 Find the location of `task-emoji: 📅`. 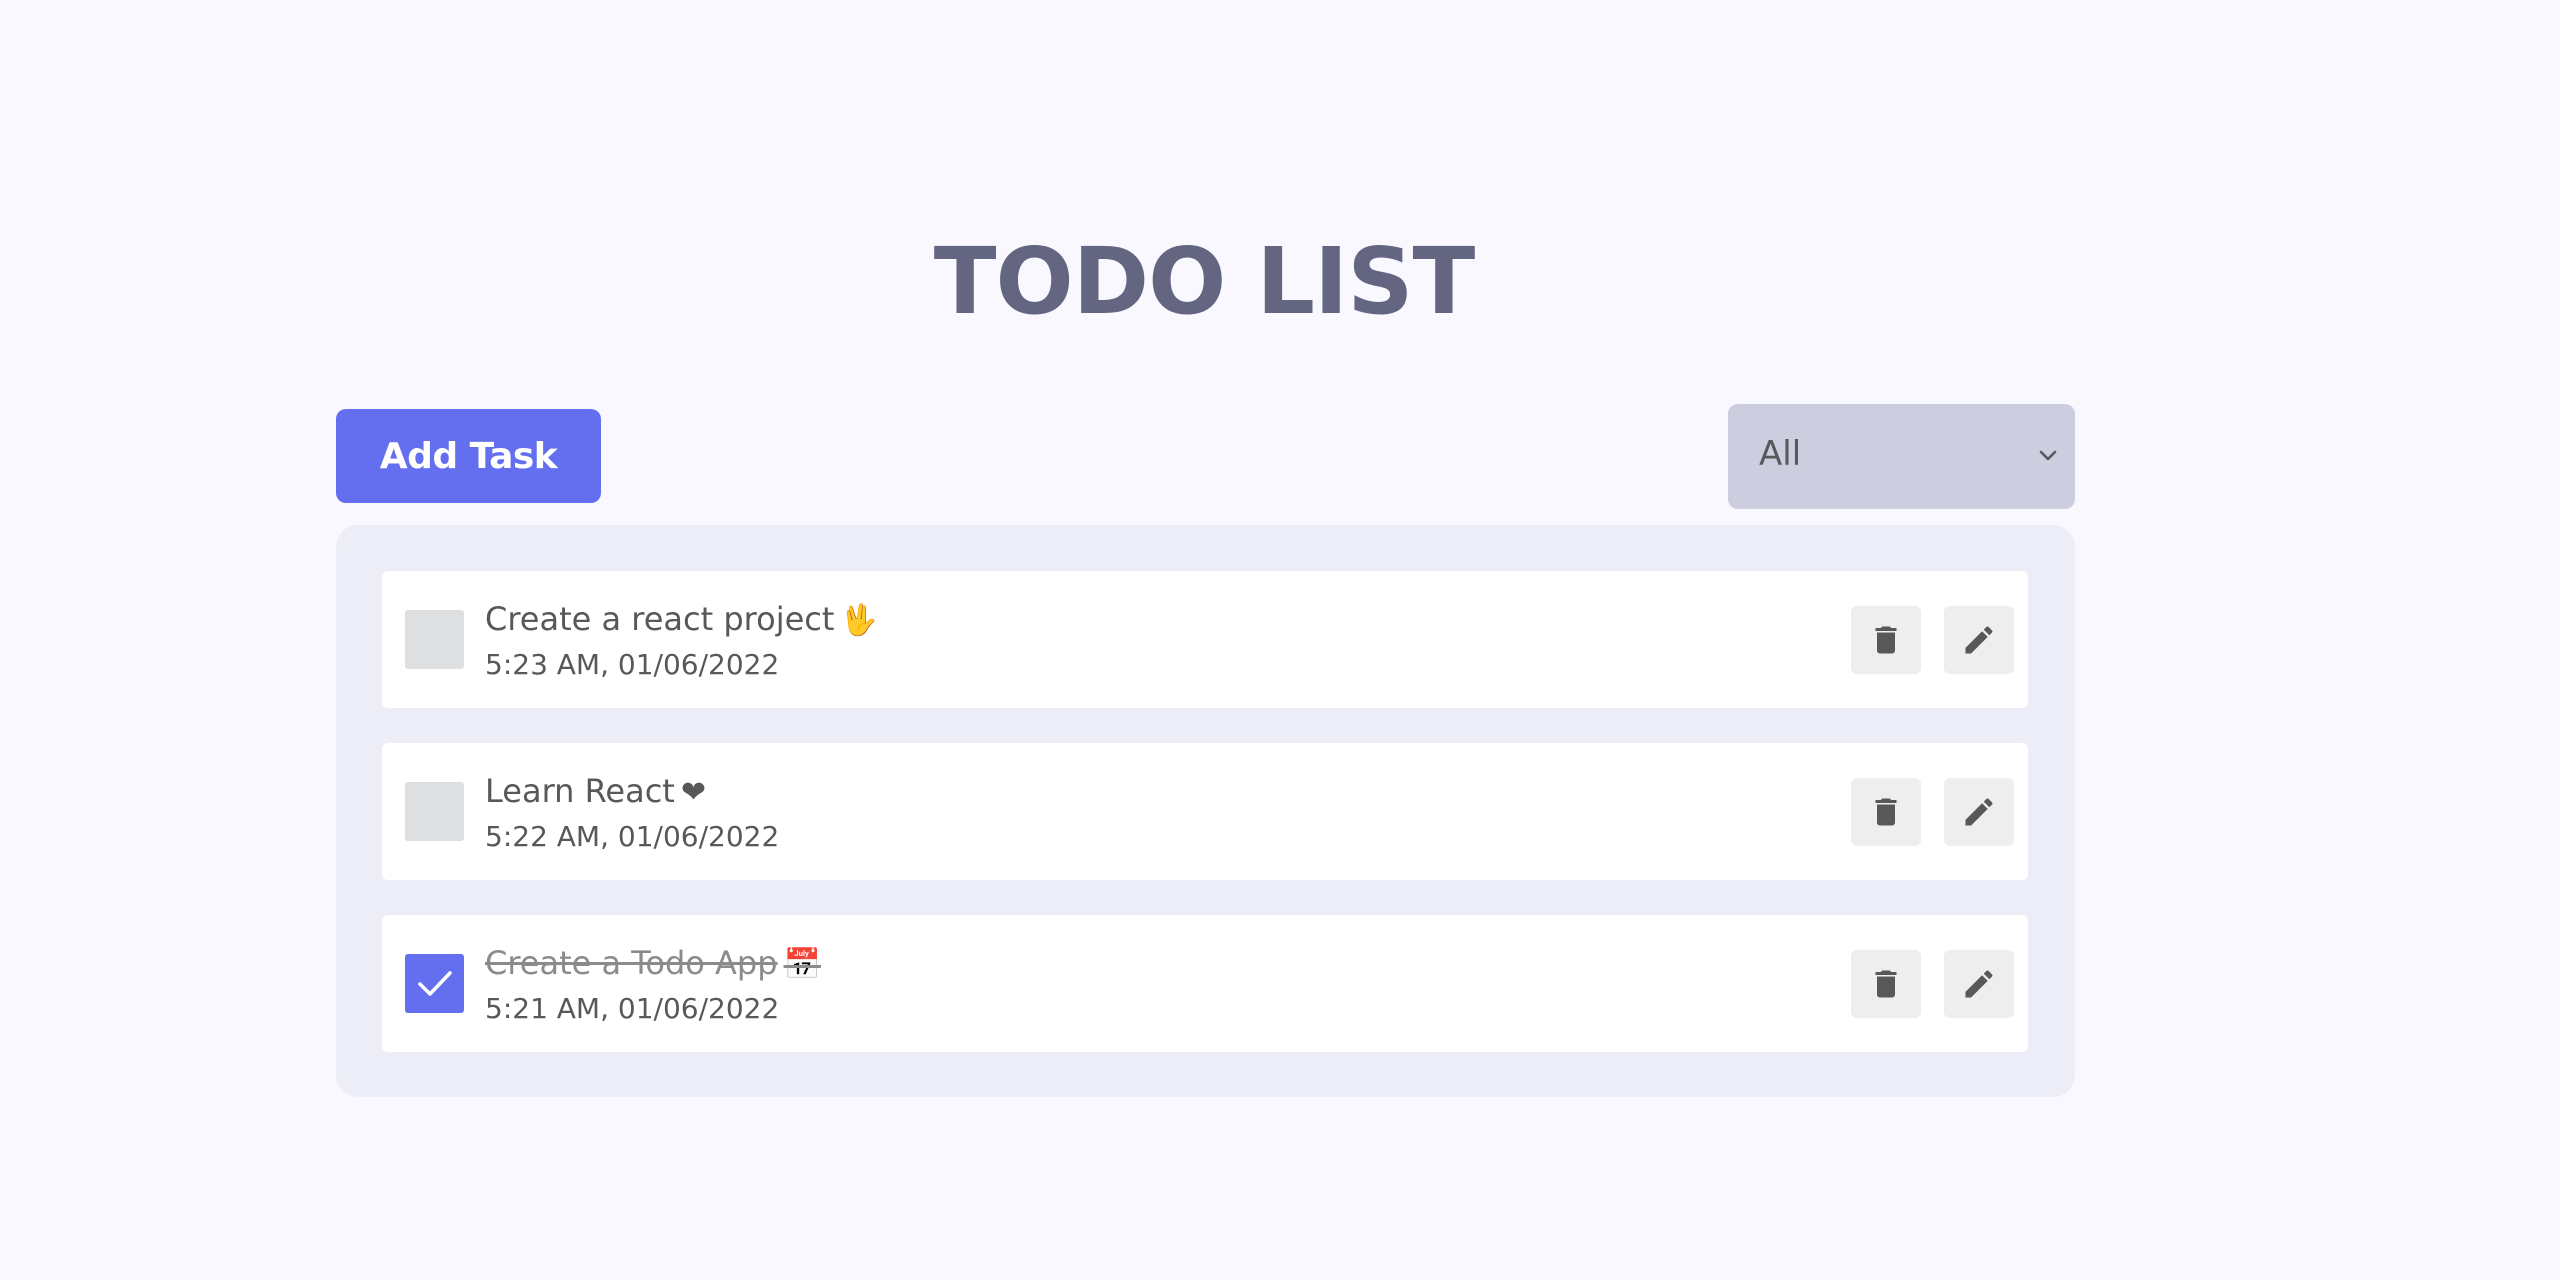

task-emoji: 📅 is located at coordinates (802, 964).